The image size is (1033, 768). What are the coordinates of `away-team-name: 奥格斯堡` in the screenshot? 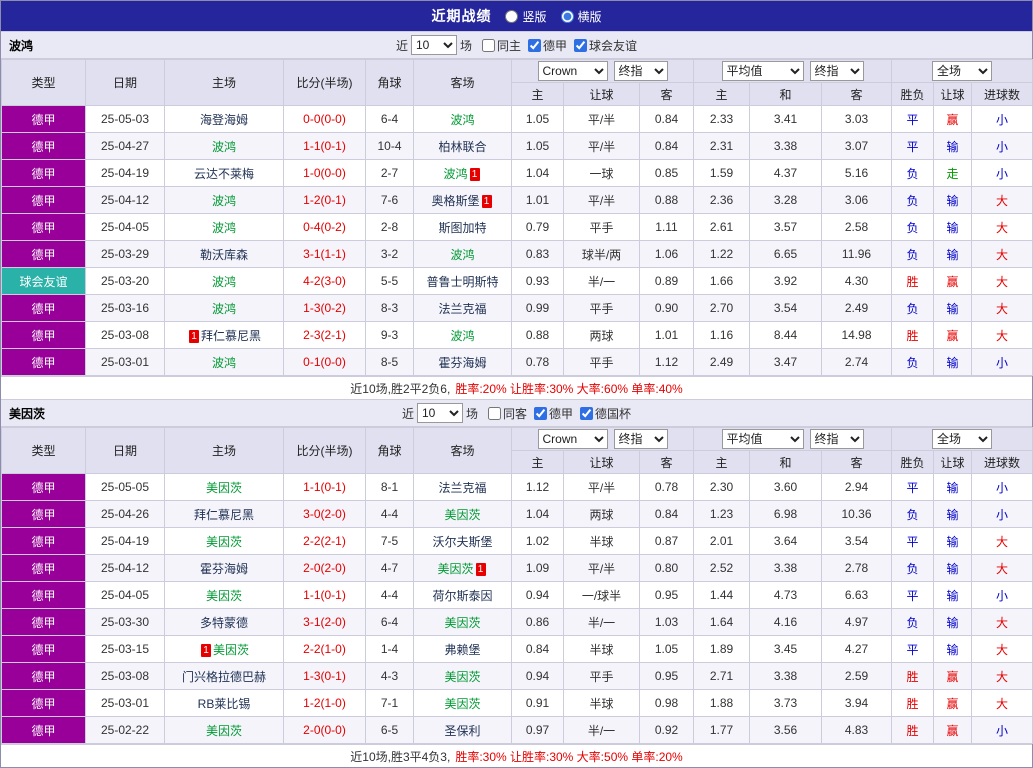 It's located at (455, 201).